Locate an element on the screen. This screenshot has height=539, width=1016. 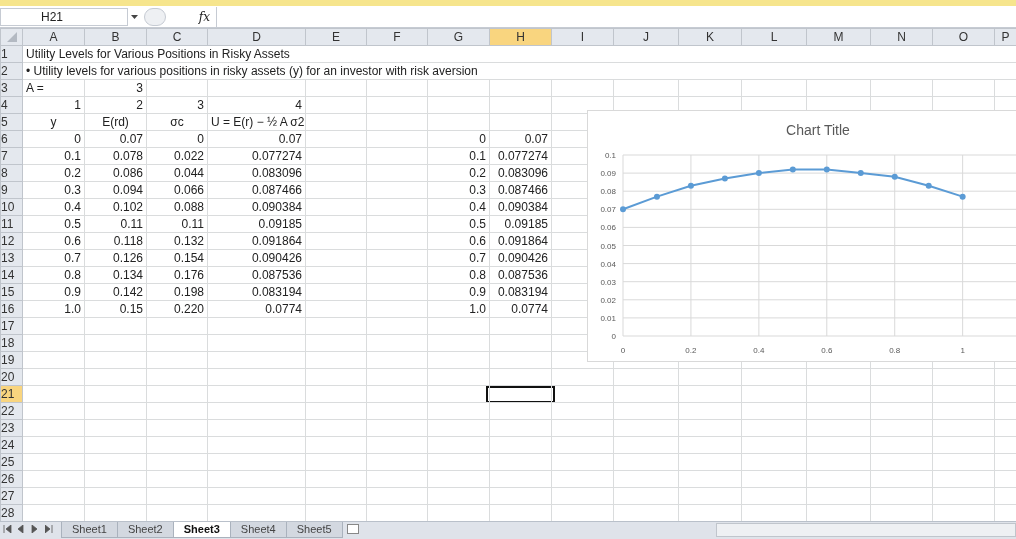
cell-text: 0.022 is located at coordinates (188, 156).